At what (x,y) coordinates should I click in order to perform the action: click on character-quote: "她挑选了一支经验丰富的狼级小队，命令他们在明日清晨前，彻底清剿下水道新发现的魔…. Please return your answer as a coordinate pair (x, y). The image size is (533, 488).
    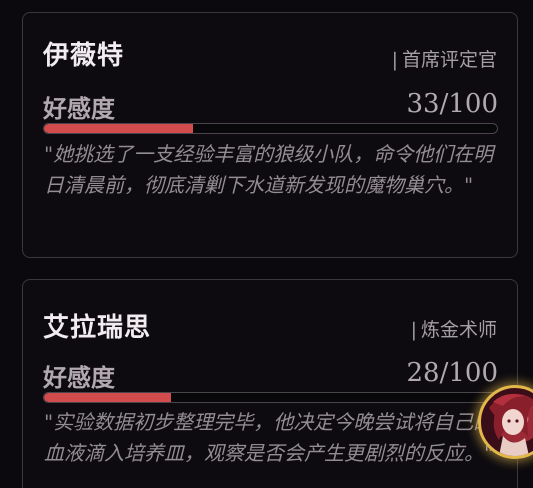
    Looking at the image, I should click on (269, 169).